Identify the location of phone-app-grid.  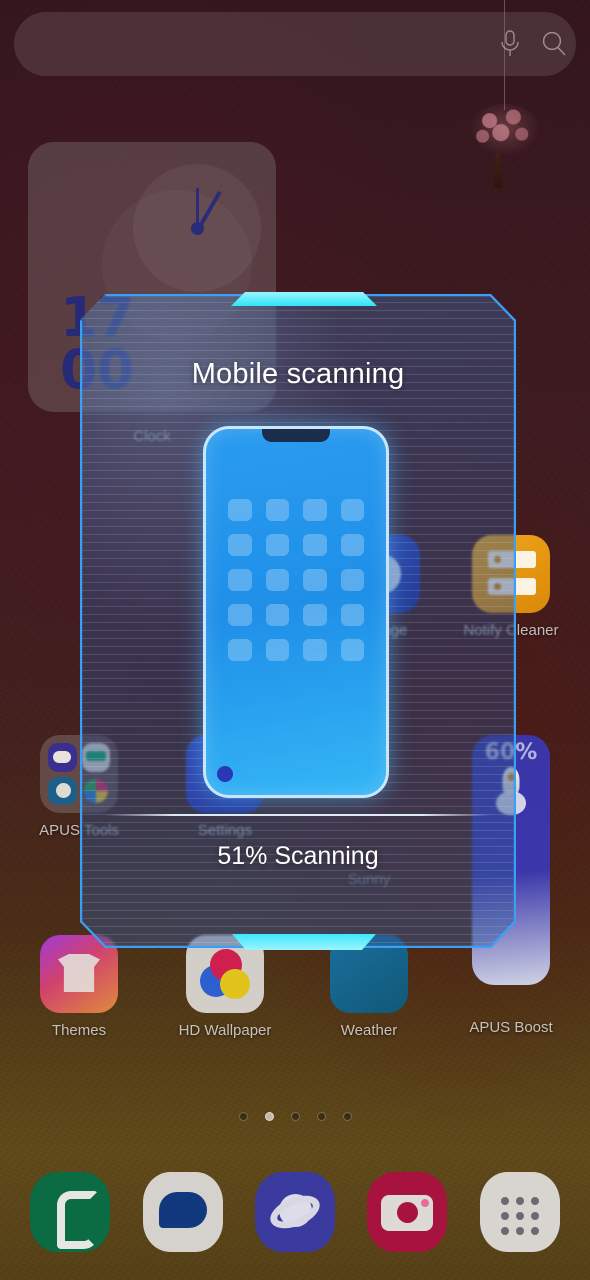
(296, 580).